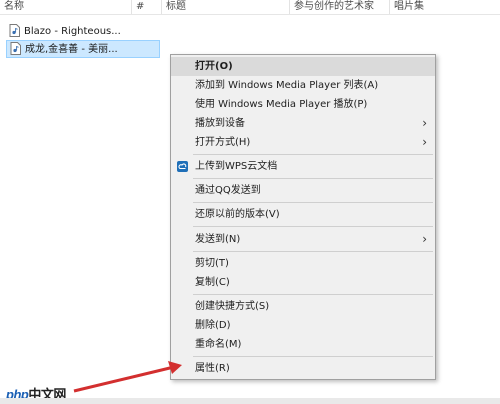 This screenshot has width=500, height=404. I want to click on menu-item-play-with-wmp: 使用 Windows Media Player 播放(P), so click(303, 104).